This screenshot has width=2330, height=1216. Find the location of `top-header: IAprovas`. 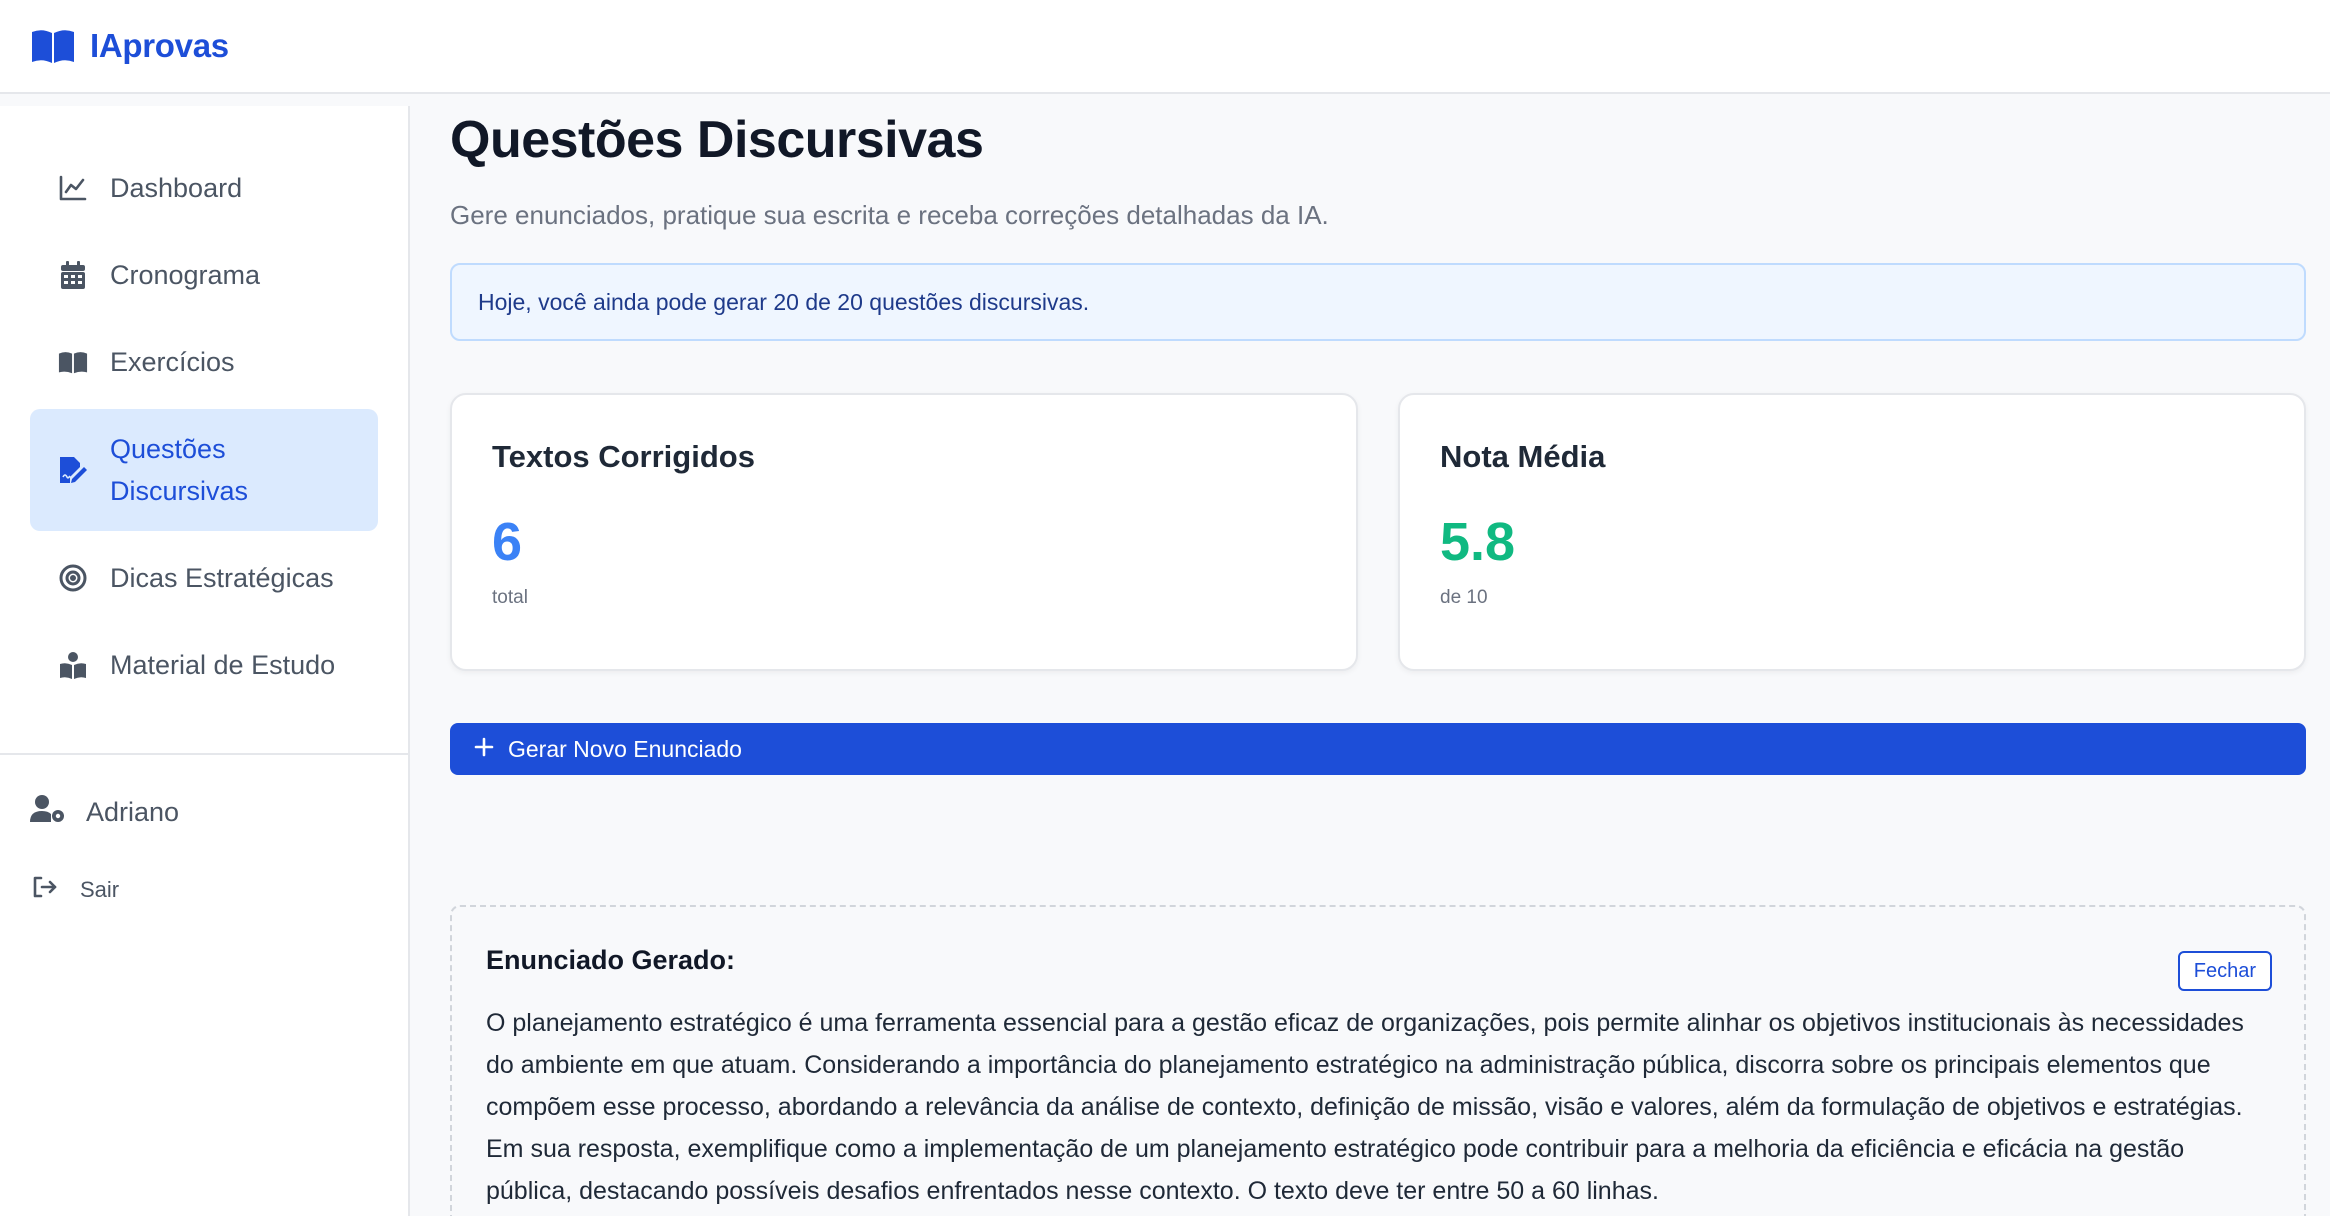

top-header: IAprovas is located at coordinates (1165, 47).